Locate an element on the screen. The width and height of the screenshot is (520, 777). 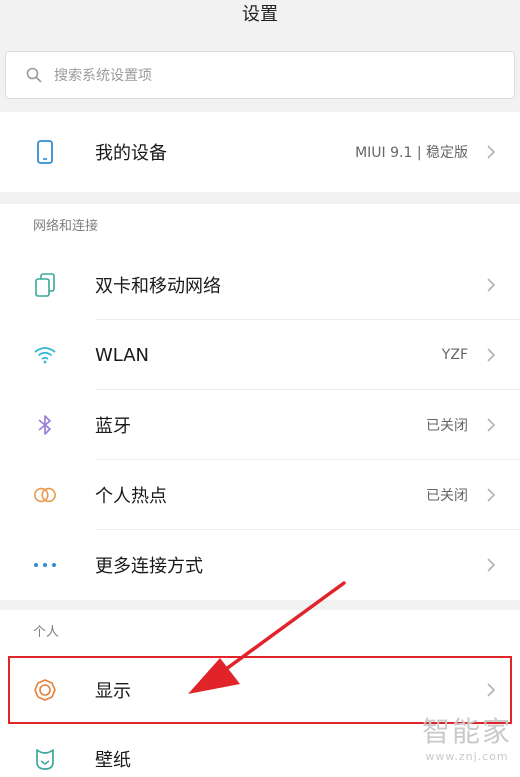
miui-version: MIUI 9.1 | 稳定版 is located at coordinates (411, 153).